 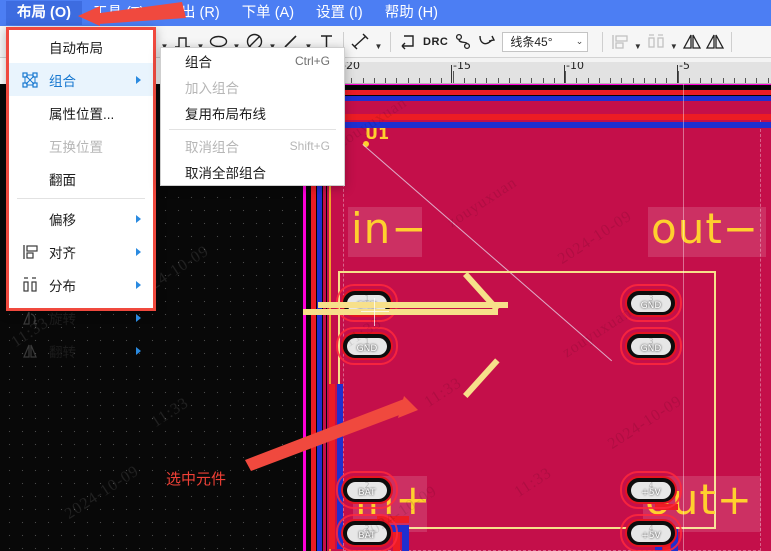 What do you see at coordinates (44, 13) in the screenshot?
I see `menubar-item-0: 布局 (O)` at bounding box center [44, 13].